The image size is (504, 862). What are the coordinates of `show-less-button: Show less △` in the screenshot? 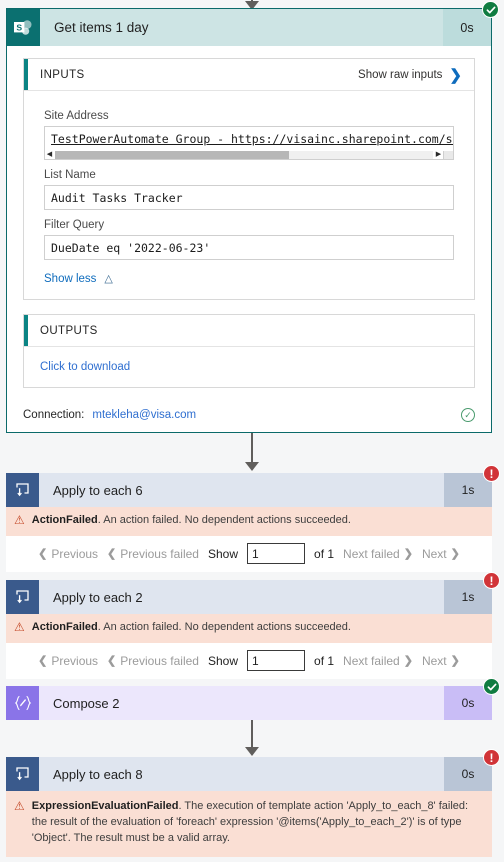 It's located at (249, 279).